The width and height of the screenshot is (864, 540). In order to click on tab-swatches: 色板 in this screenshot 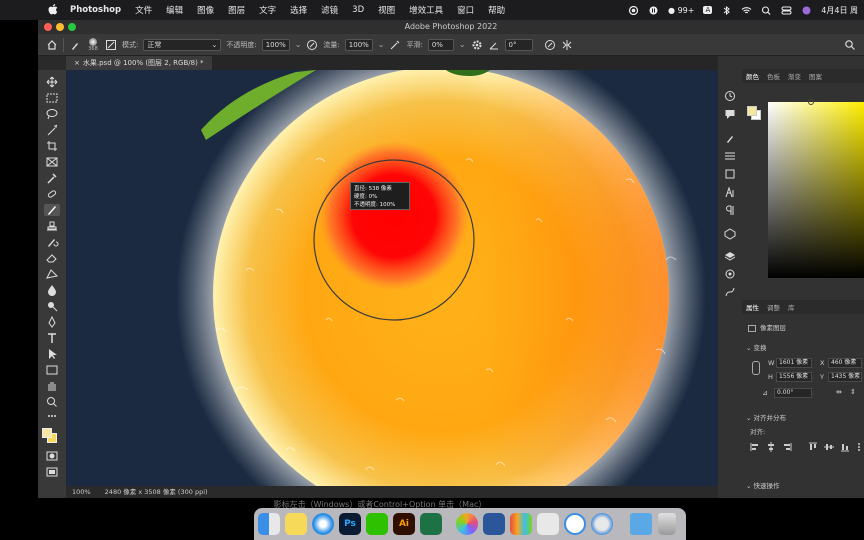, I will do `click(773, 76)`.